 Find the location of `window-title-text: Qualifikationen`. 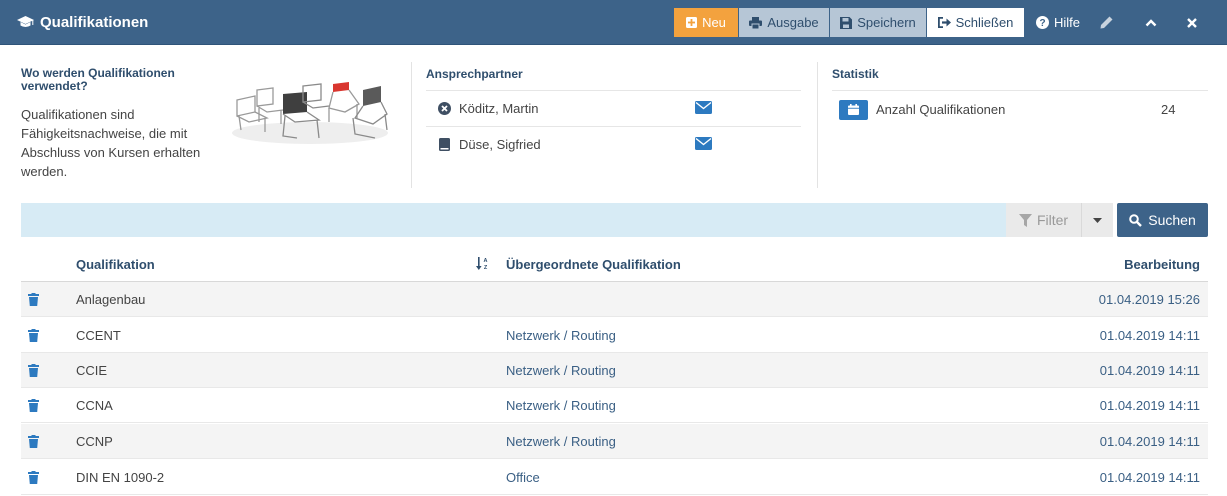

window-title-text: Qualifikationen is located at coordinates (94, 22).